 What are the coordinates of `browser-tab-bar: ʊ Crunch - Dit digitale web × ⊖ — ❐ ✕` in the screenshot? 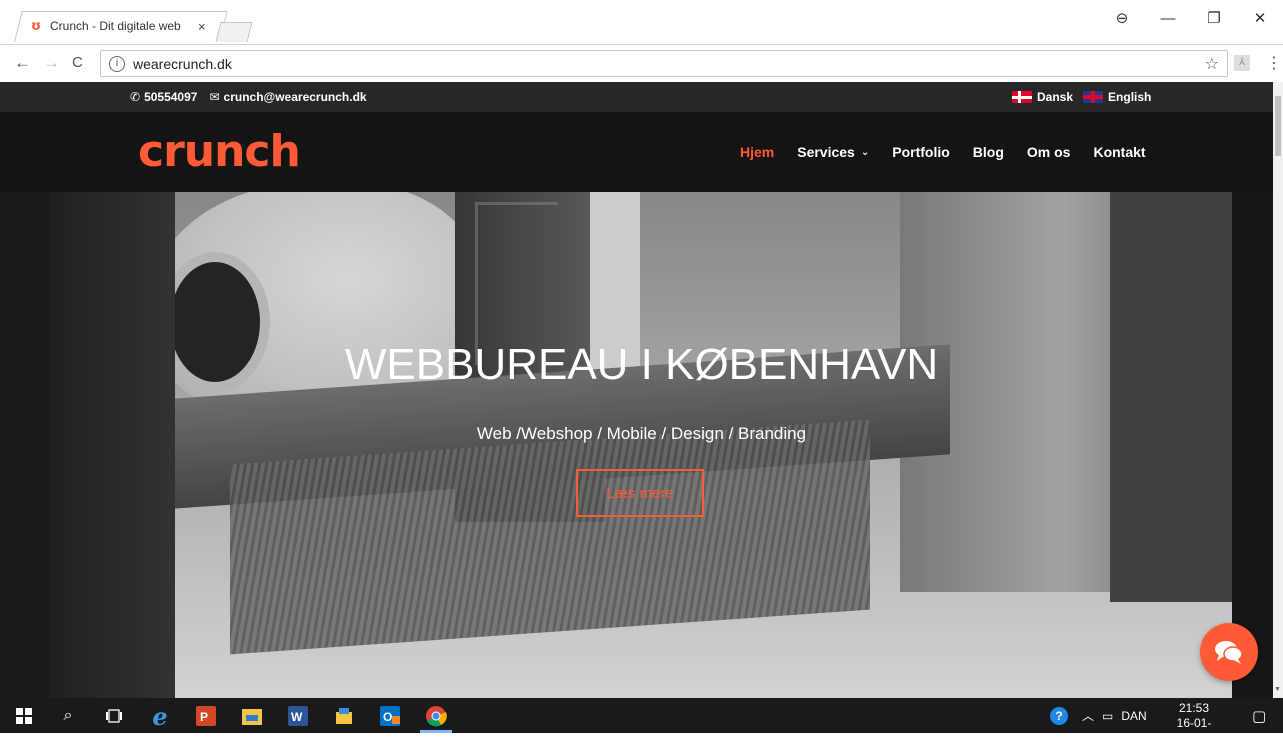 It's located at (641, 22).